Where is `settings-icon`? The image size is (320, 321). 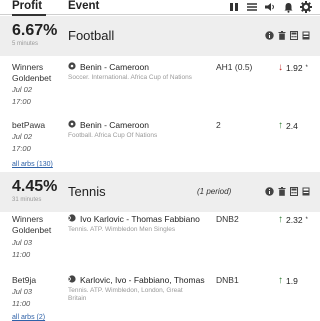 settings-icon is located at coordinates (306, 7).